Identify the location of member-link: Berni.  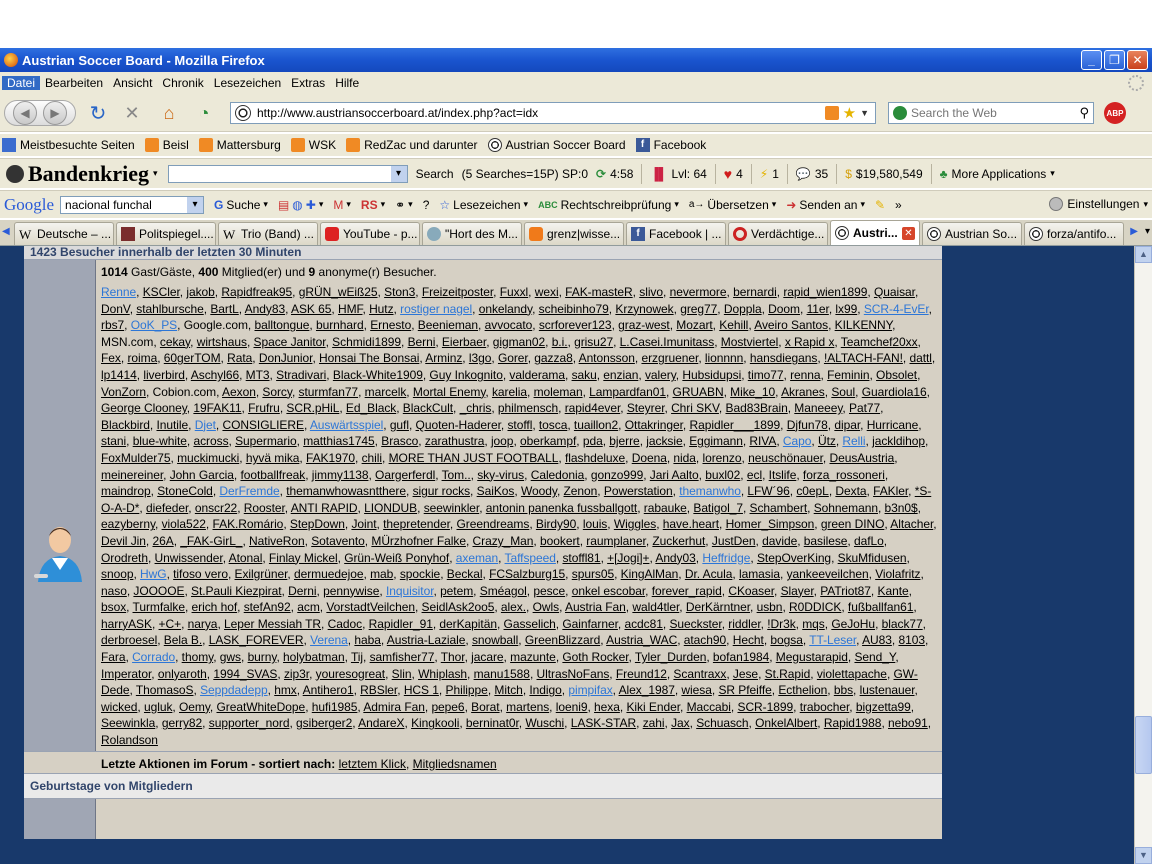
(422, 342).